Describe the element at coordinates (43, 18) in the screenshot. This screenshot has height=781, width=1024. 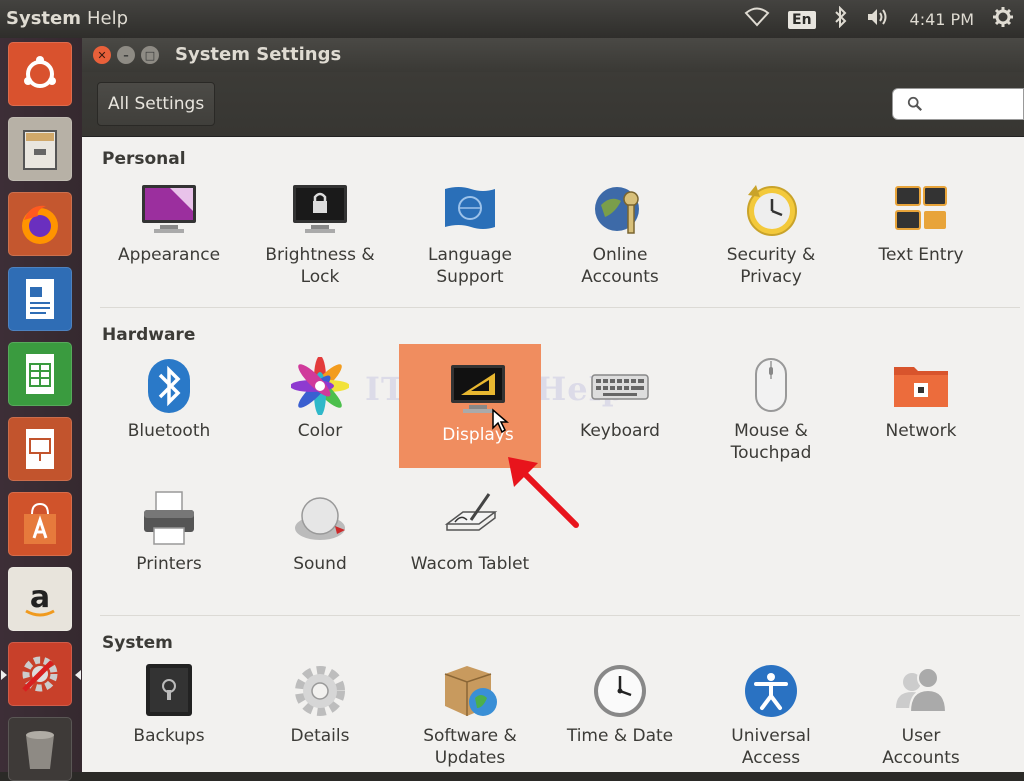
I see `menu-system: System` at that location.